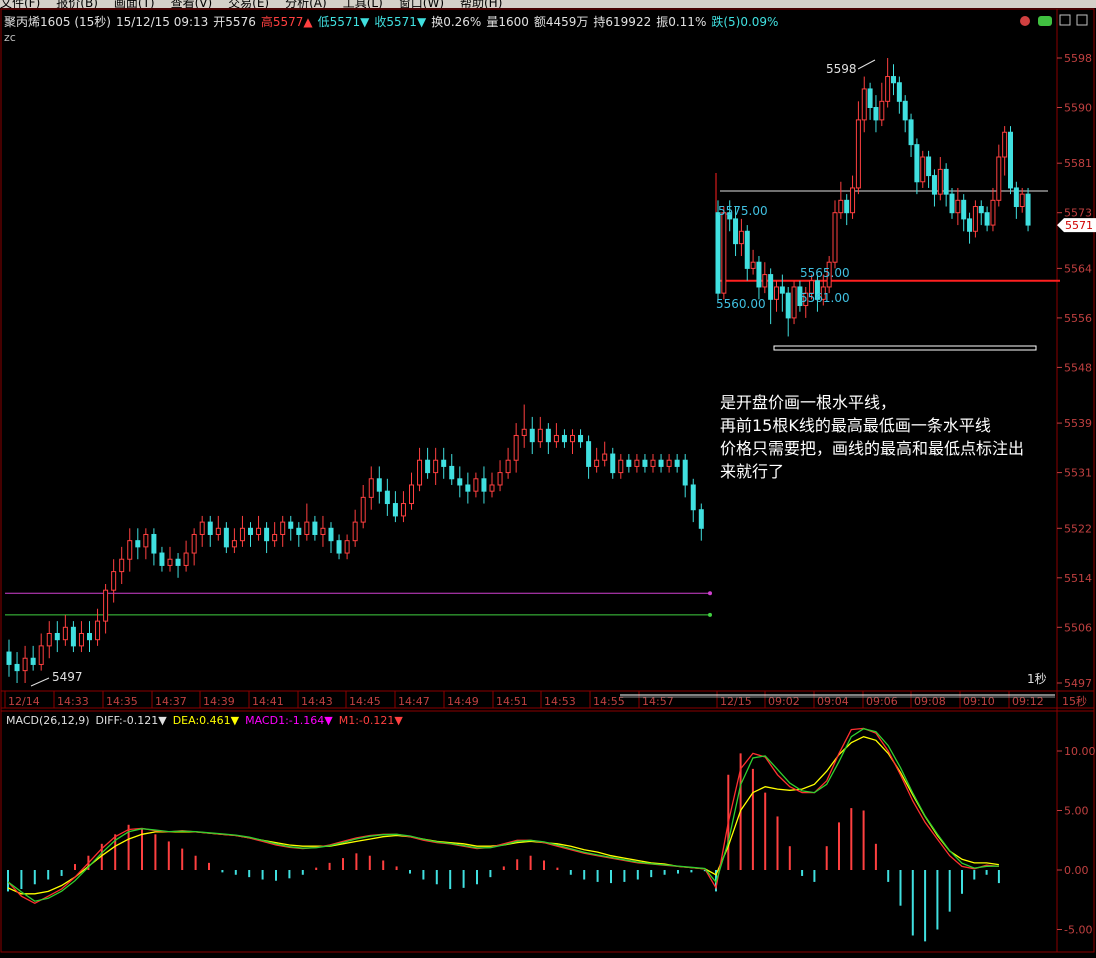  What do you see at coordinates (1078, 528) in the screenshot?
I see `price-tick-label: 5522` at bounding box center [1078, 528].